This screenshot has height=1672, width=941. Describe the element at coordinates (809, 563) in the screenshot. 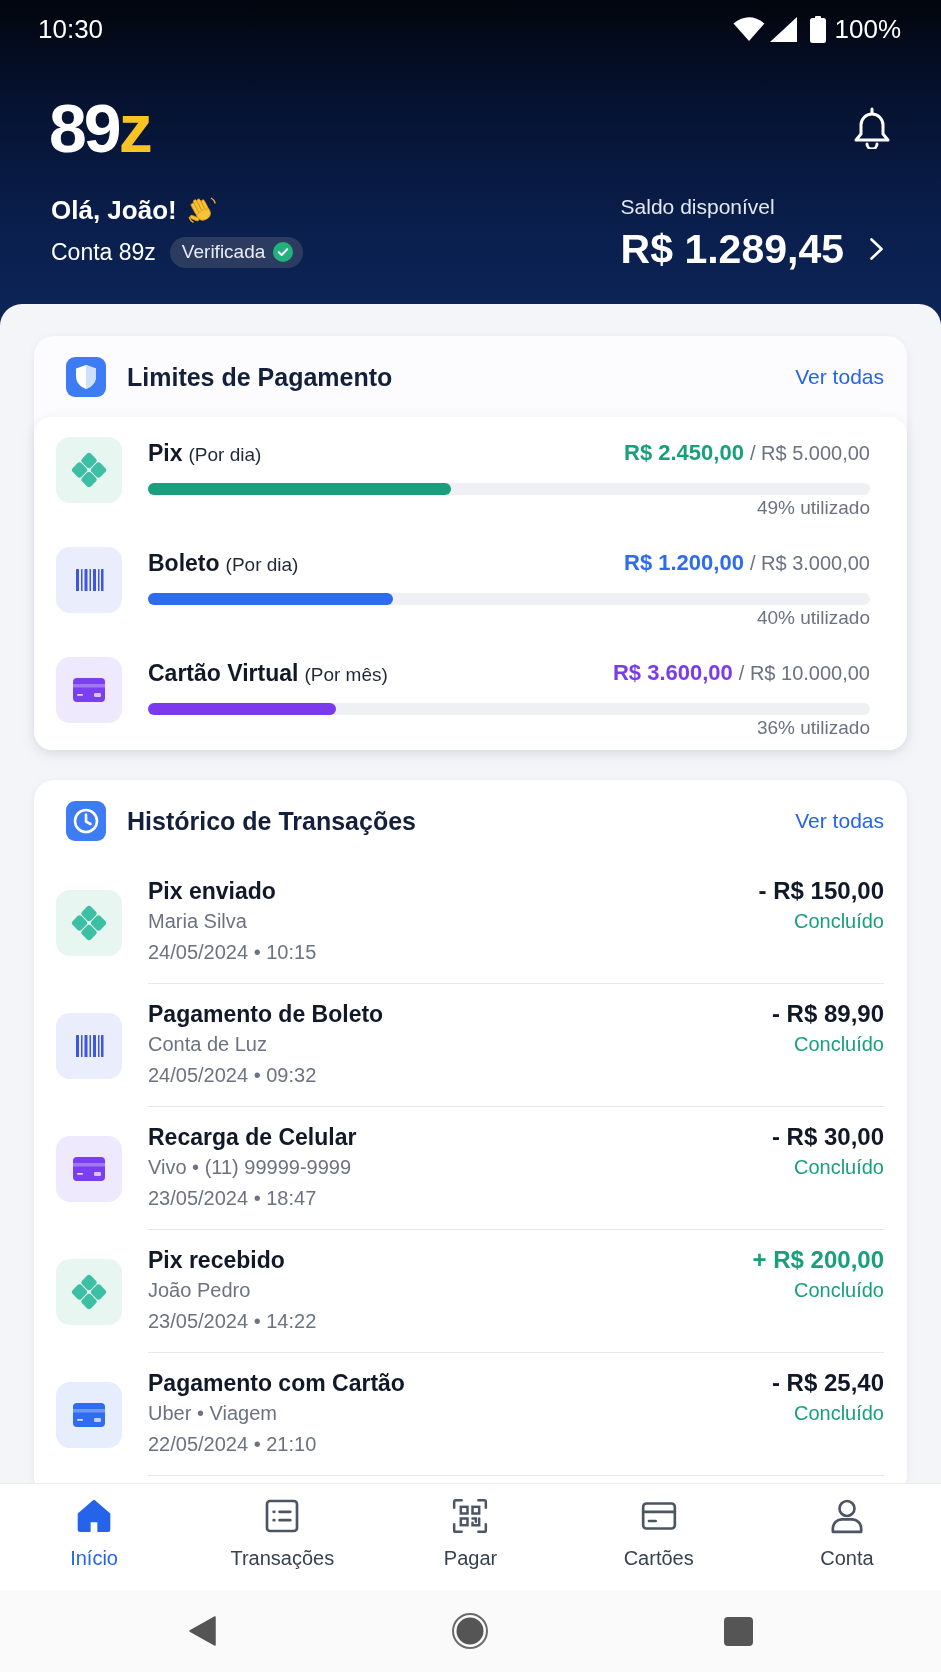

I see `limit-amount: / R$ 3.000,00` at that location.